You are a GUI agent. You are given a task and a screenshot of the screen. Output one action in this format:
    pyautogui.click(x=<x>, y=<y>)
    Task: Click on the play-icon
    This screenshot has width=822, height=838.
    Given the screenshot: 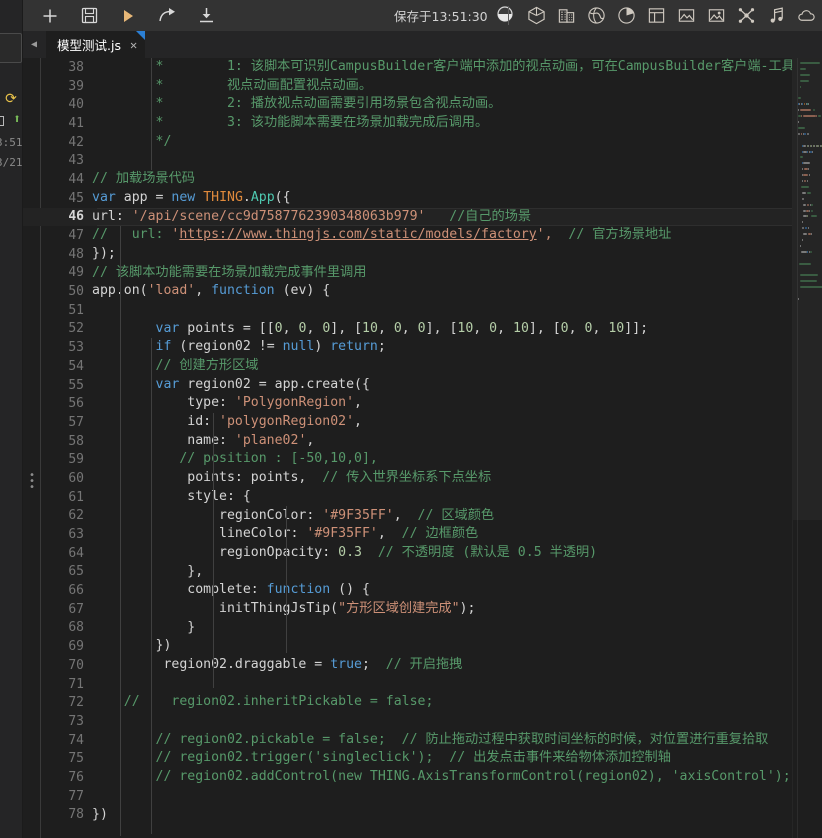 What is the action you would take?
    pyautogui.click(x=128, y=16)
    